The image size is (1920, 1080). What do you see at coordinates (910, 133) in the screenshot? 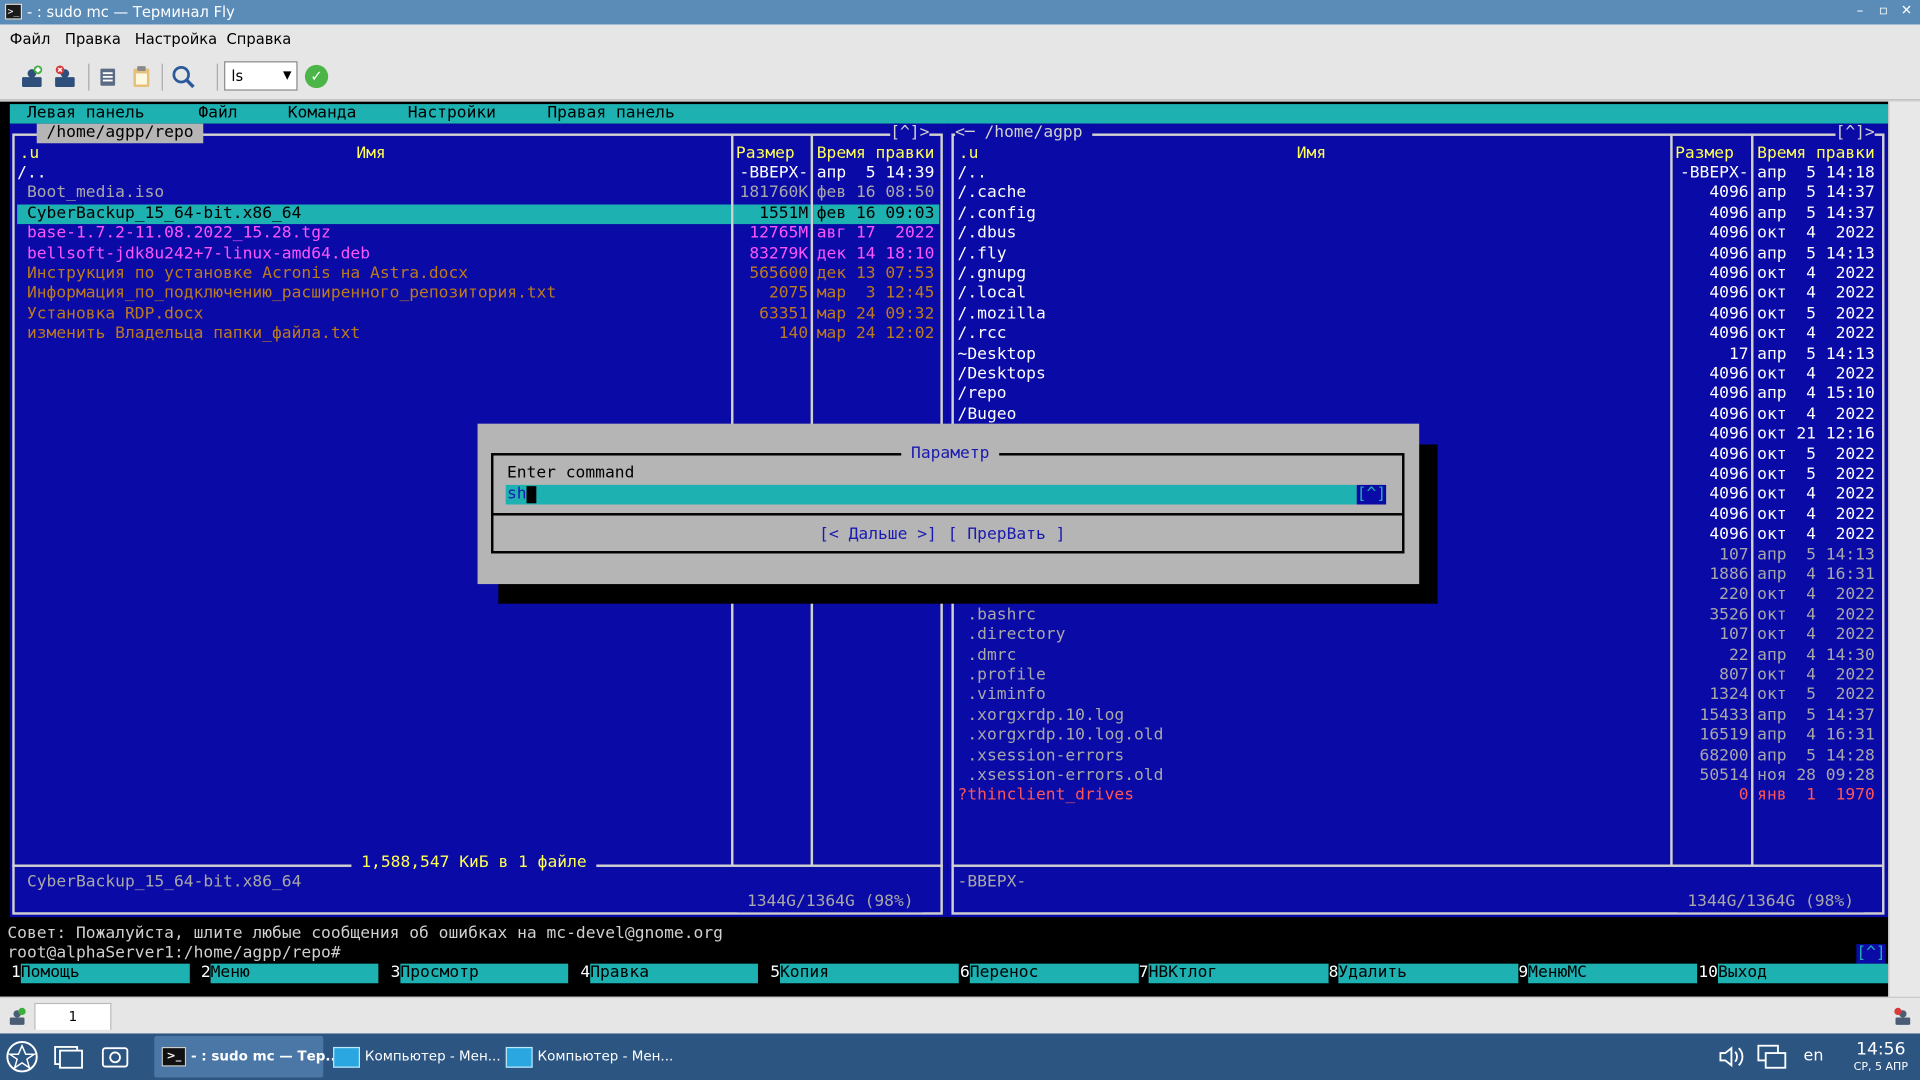
I see `left-panel-corner: [^]>` at bounding box center [910, 133].